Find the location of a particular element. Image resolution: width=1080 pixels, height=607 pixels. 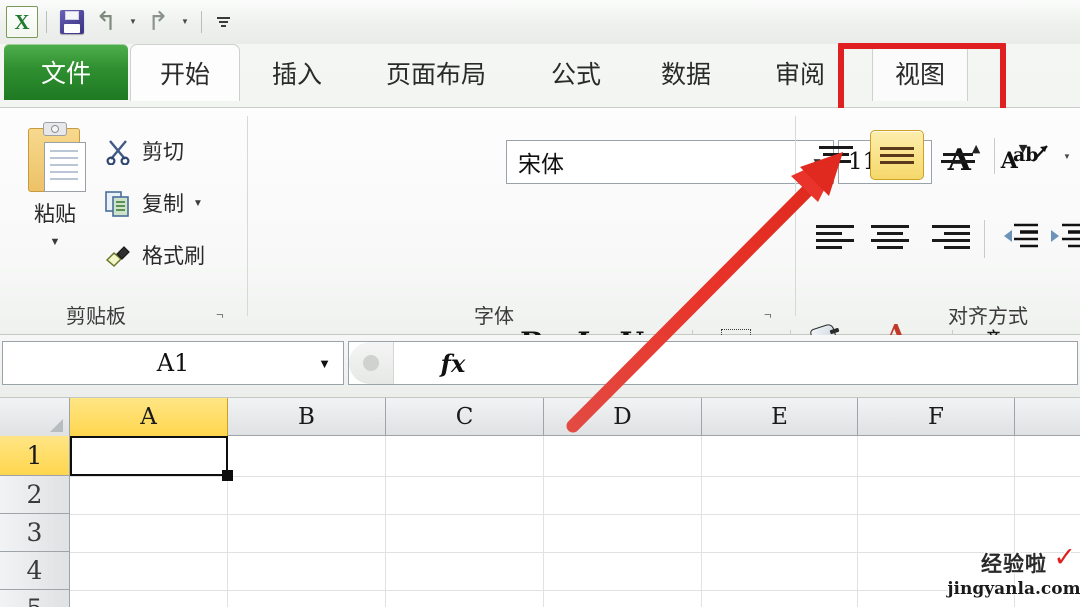

tab-formulas: 公式 is located at coordinates (576, 72).